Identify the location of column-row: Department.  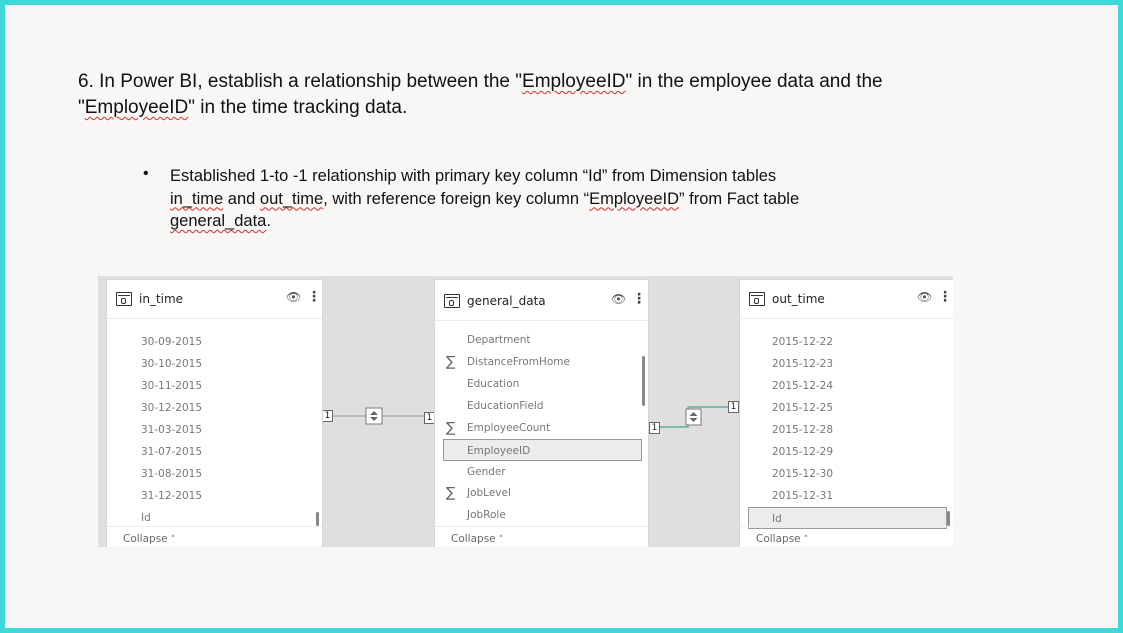
(499, 340).